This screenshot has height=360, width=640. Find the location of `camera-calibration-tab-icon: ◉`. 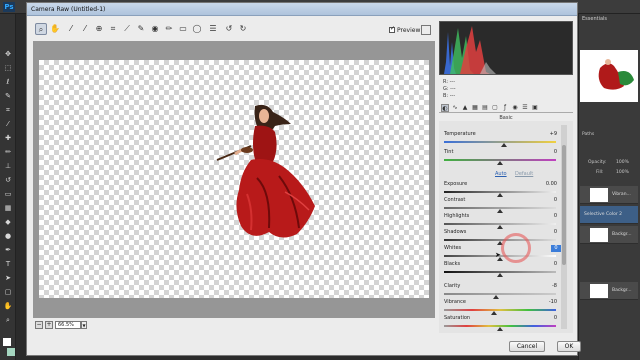

camera-calibration-tab-icon: ◉ is located at coordinates (515, 108).